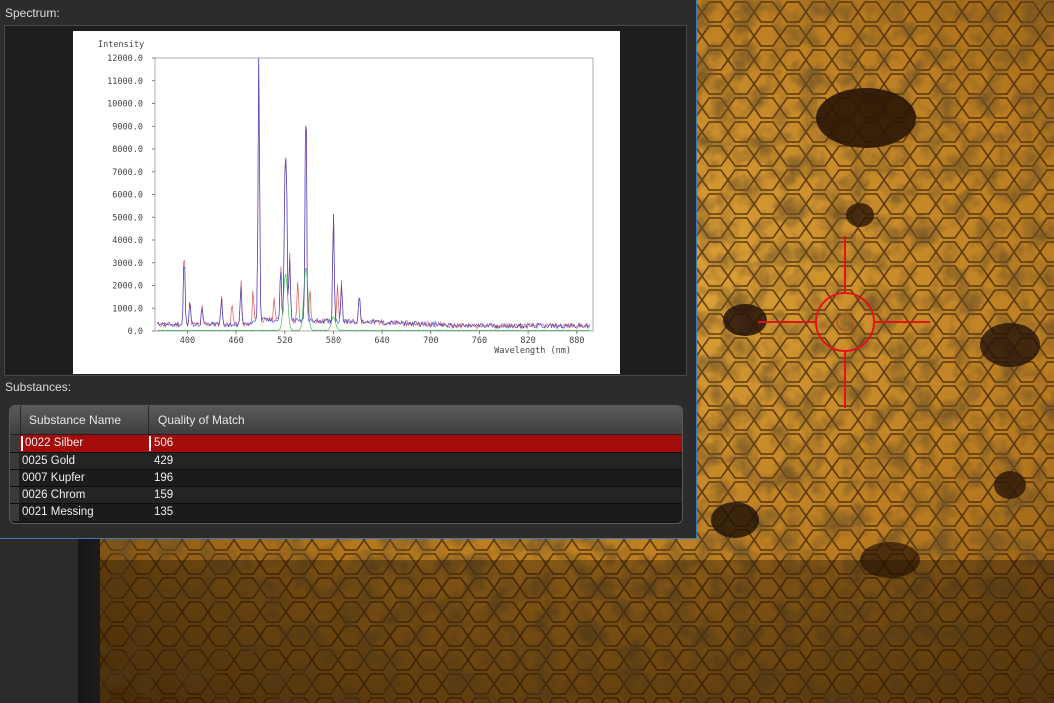 The height and width of the screenshot is (703, 1054). I want to click on substances-label: Substances:, so click(38, 387).